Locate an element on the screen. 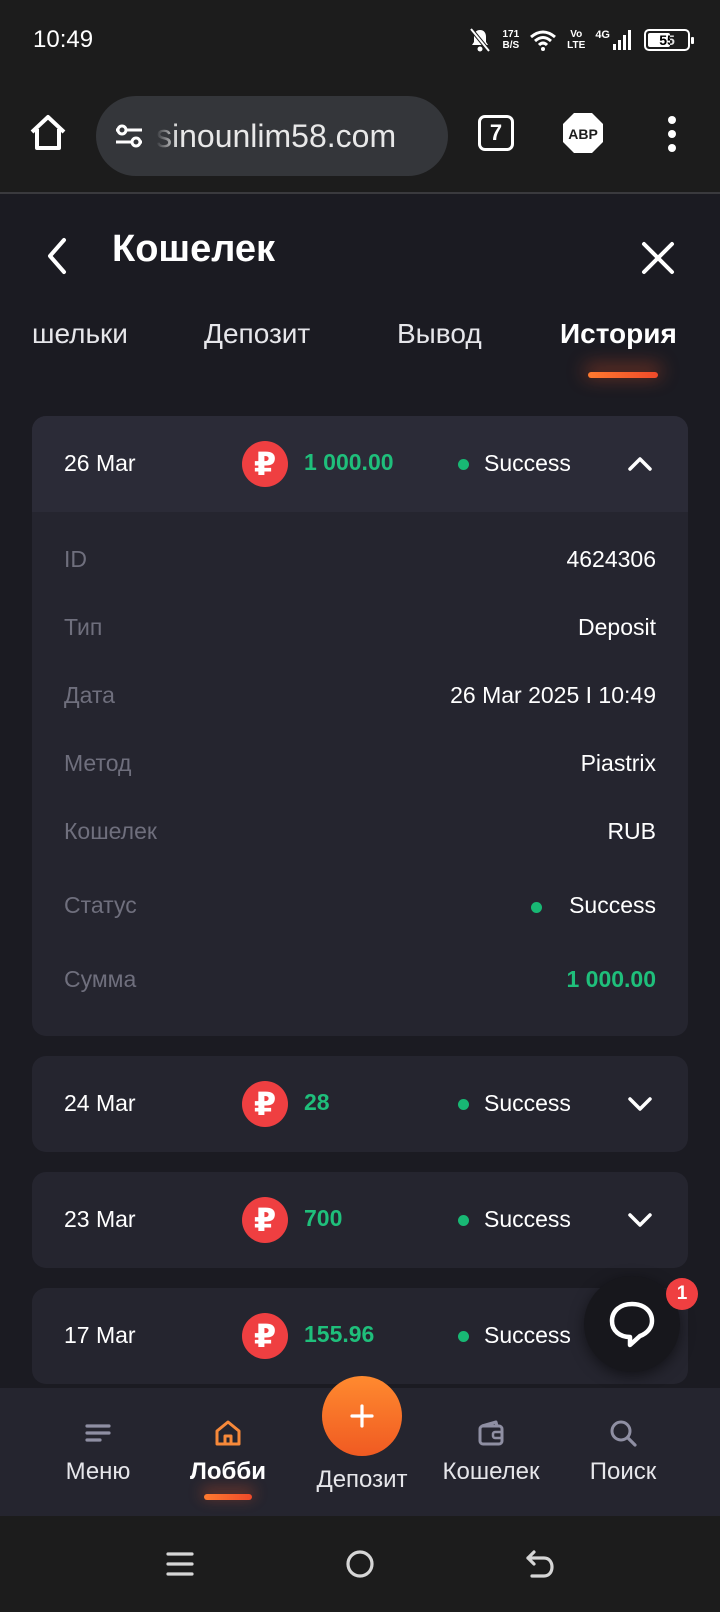  detail-row-method: Метод Piastrix is located at coordinates (360, 762).